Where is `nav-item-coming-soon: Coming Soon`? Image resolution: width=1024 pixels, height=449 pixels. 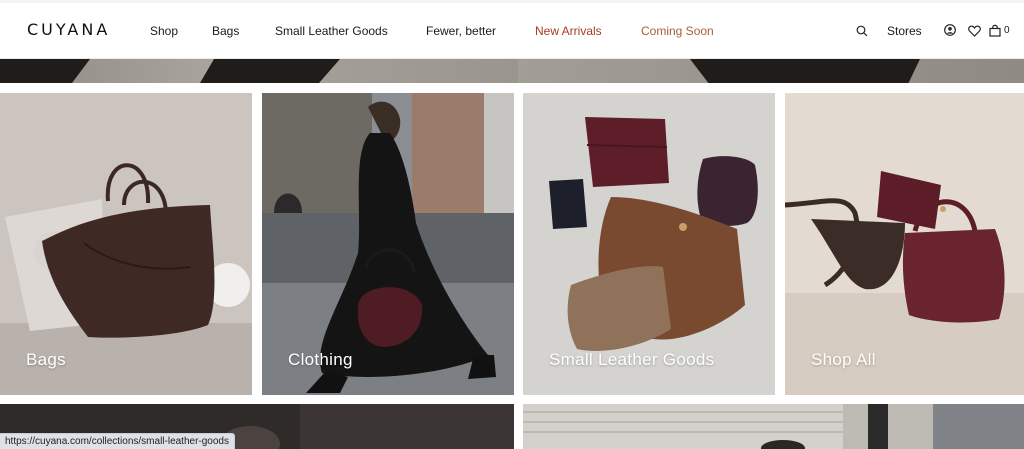
nav-item-coming-soon: Coming Soon is located at coordinates (677, 31).